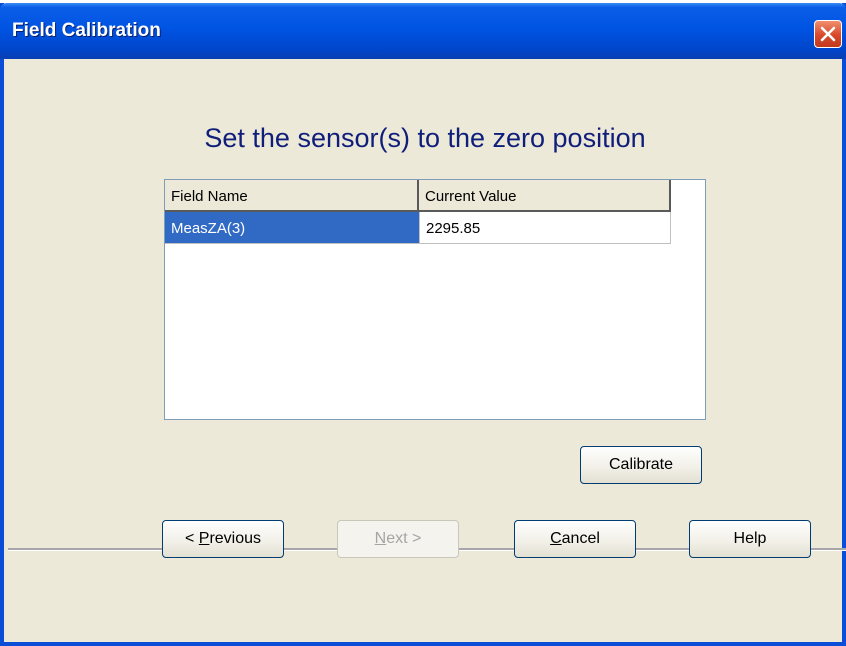  Describe the element at coordinates (404, 538) in the screenshot. I see `next-label-rest: ext >` at that location.